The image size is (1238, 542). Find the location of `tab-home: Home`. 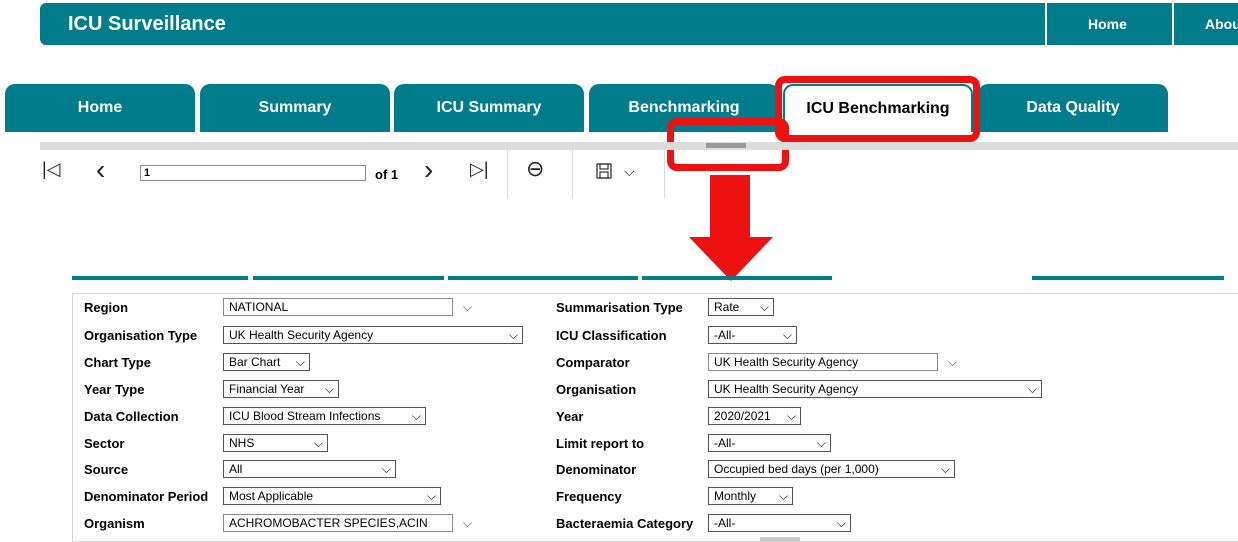

tab-home: Home is located at coordinates (100, 108).